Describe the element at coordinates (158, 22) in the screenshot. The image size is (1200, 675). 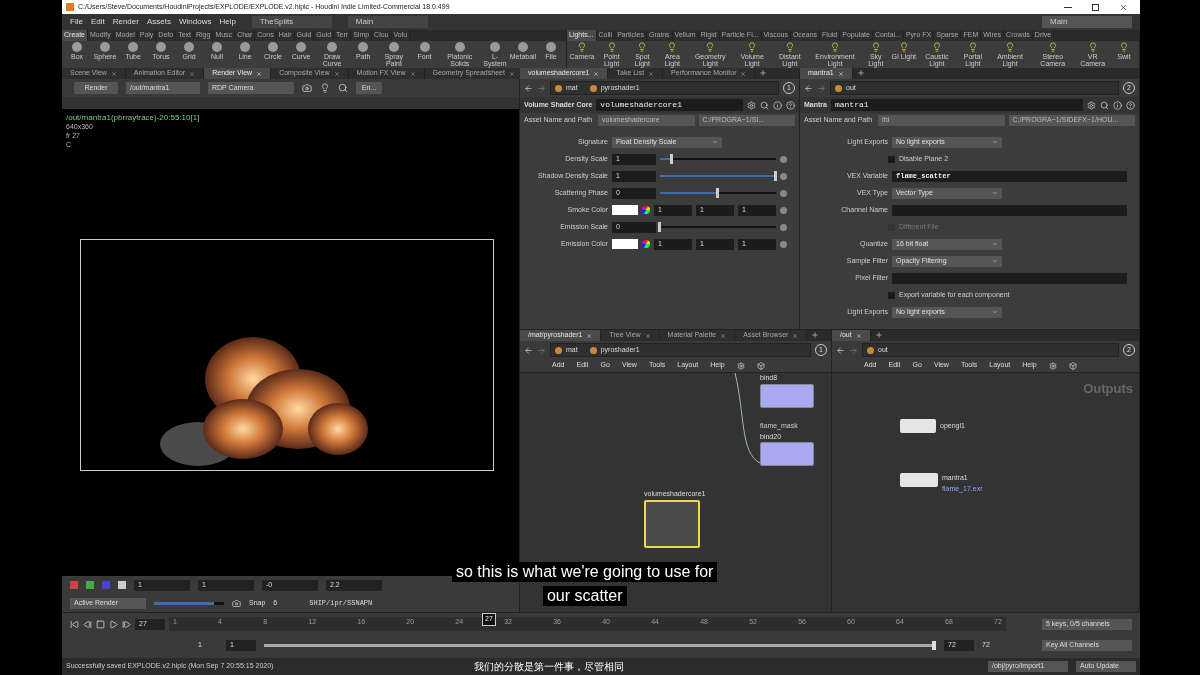
I see `menu-item: Assets` at that location.